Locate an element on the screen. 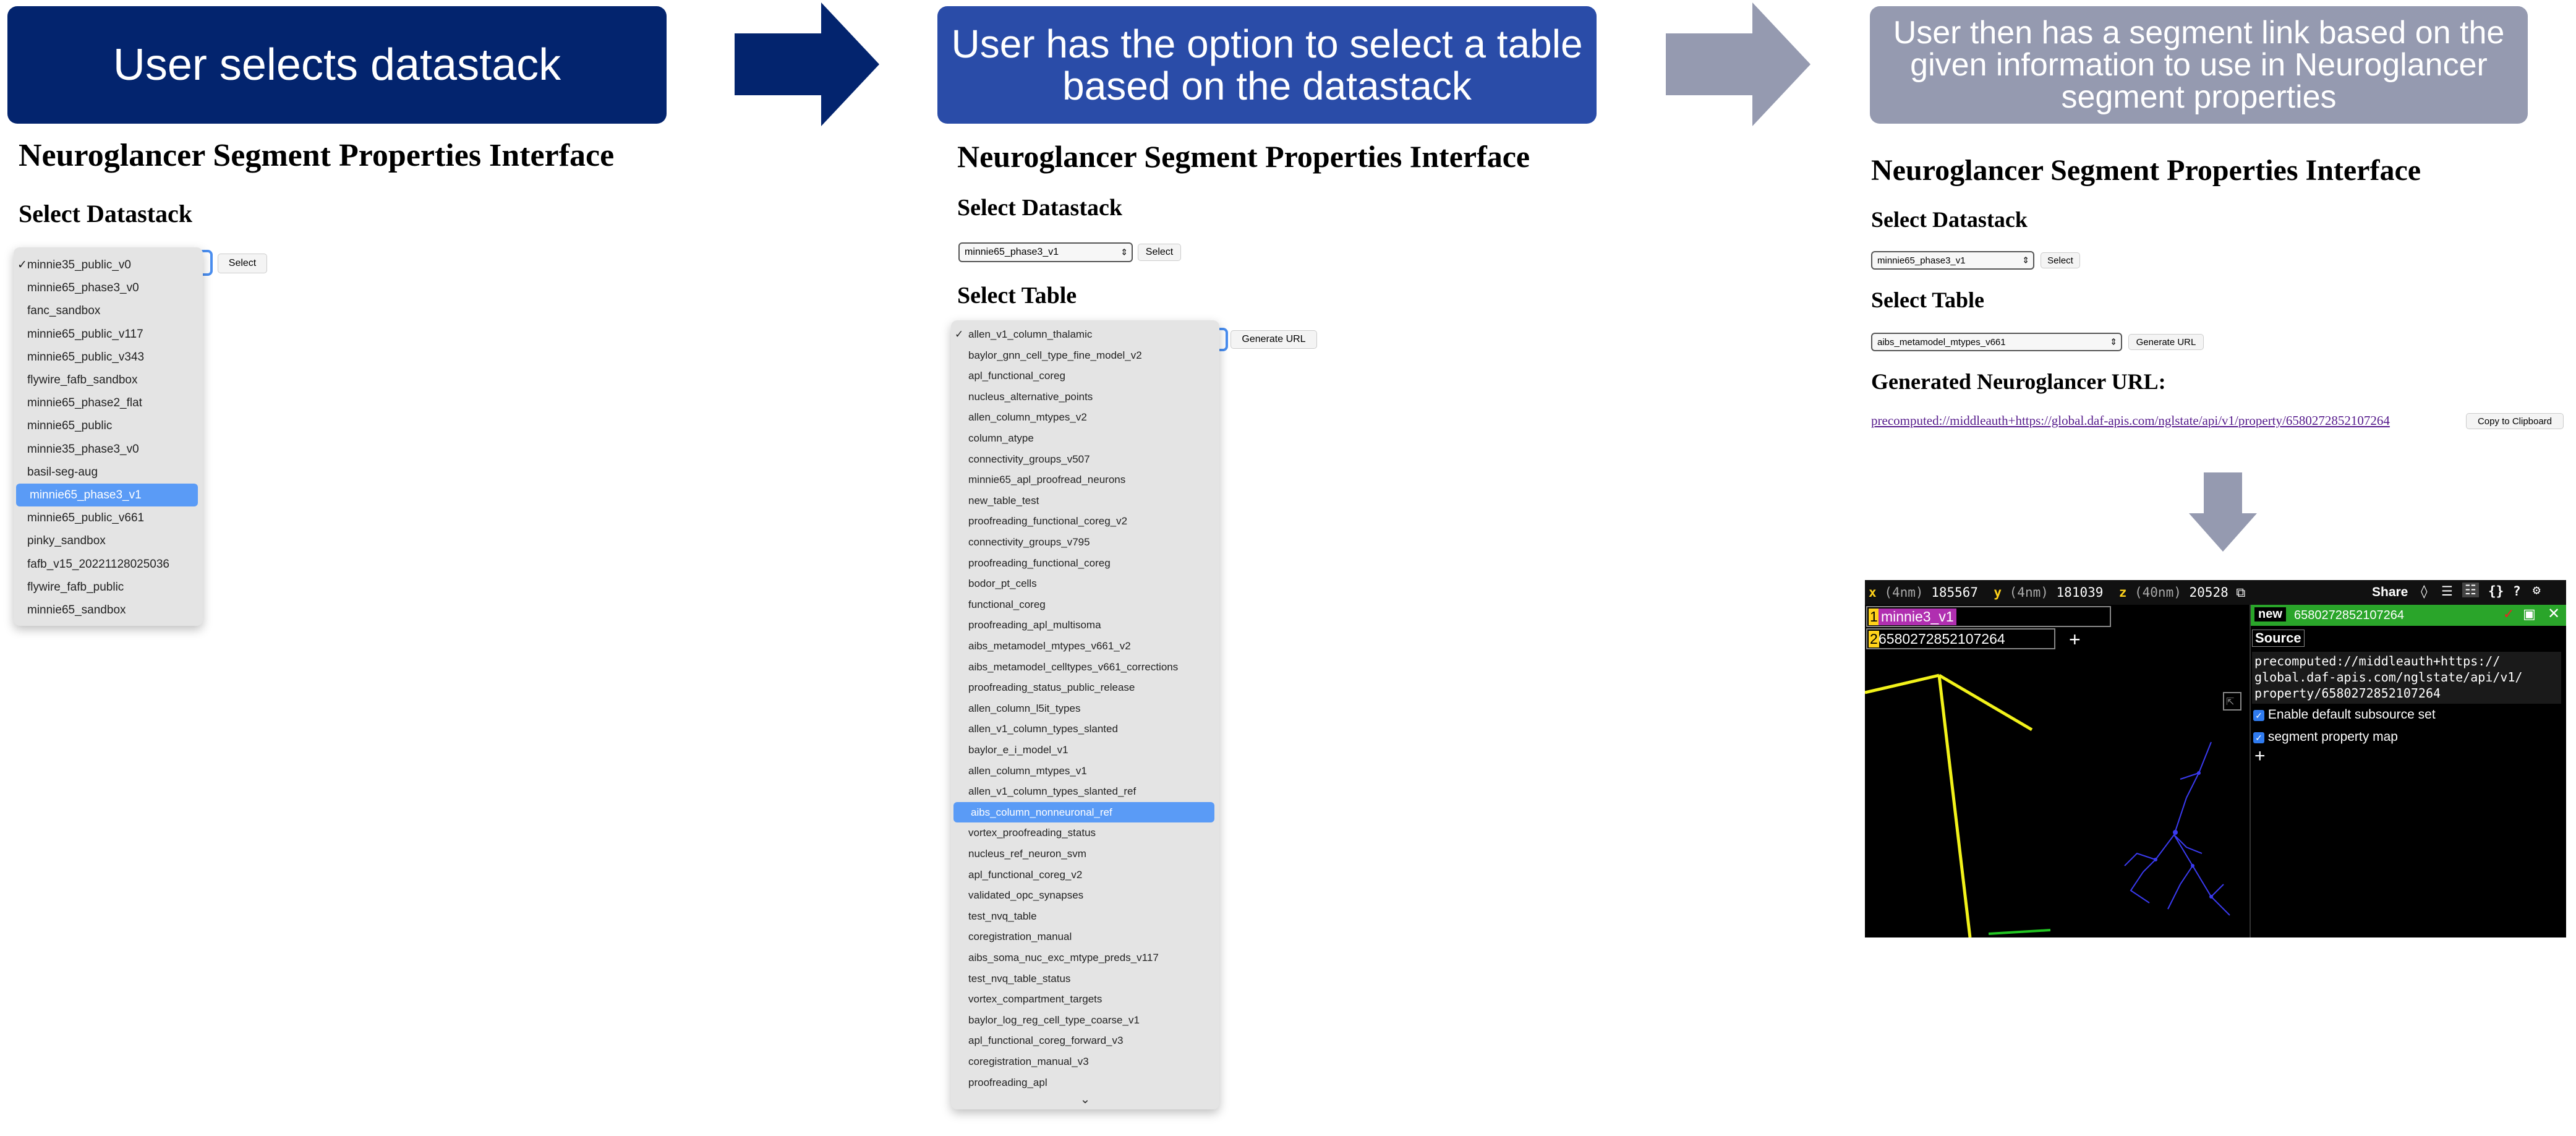  dropdown-option: connectivity_groups_v507 is located at coordinates (1085, 459).